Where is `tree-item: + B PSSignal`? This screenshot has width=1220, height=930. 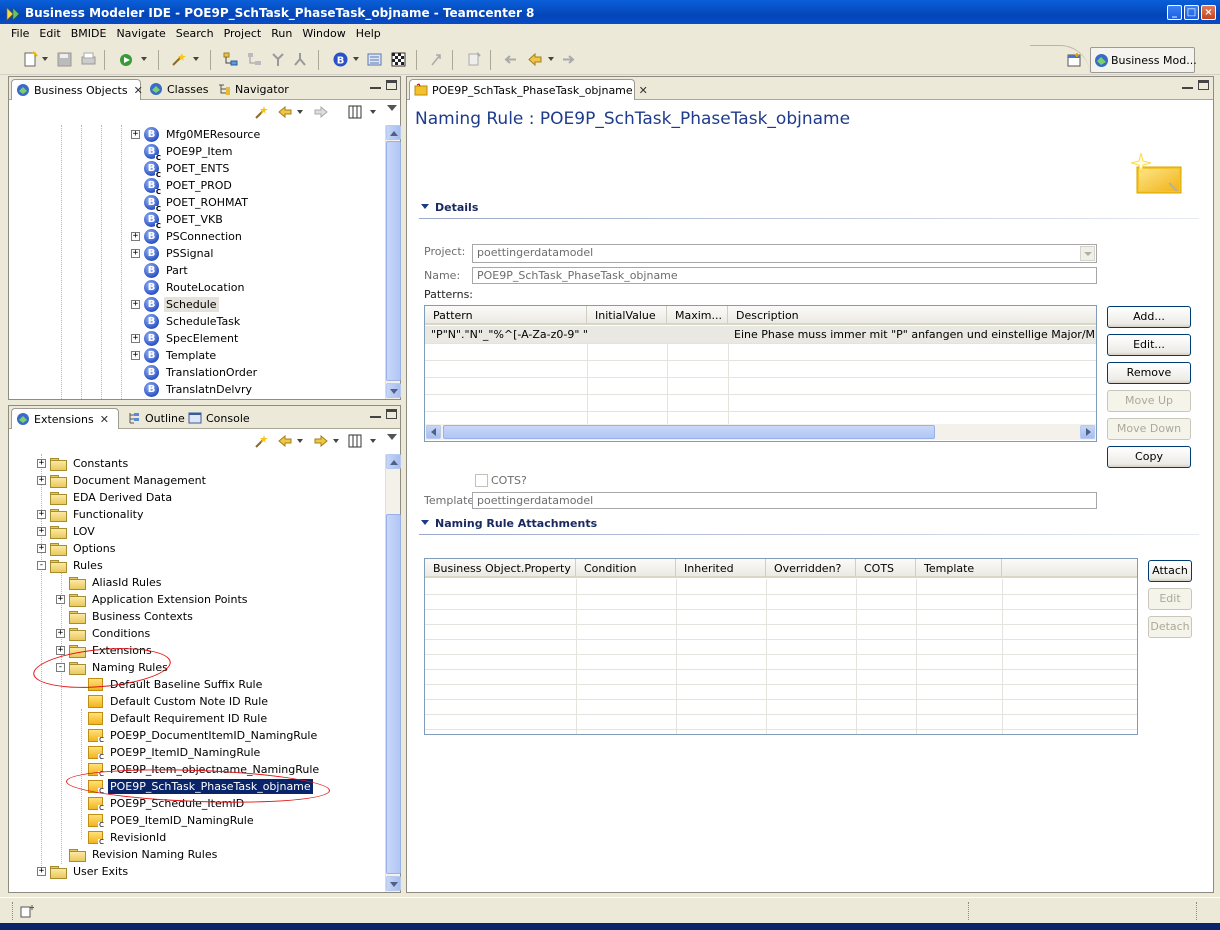 tree-item: + B PSSignal is located at coordinates (173, 253).